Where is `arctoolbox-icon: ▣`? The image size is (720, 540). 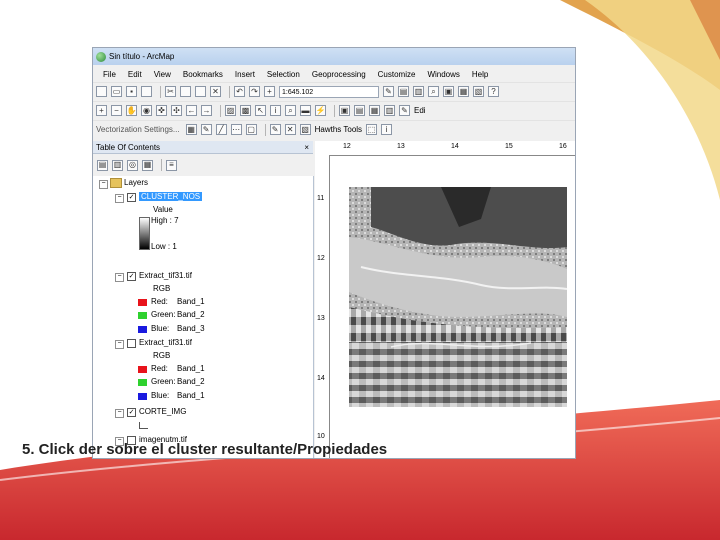 arctoolbox-icon: ▣ is located at coordinates (448, 91).